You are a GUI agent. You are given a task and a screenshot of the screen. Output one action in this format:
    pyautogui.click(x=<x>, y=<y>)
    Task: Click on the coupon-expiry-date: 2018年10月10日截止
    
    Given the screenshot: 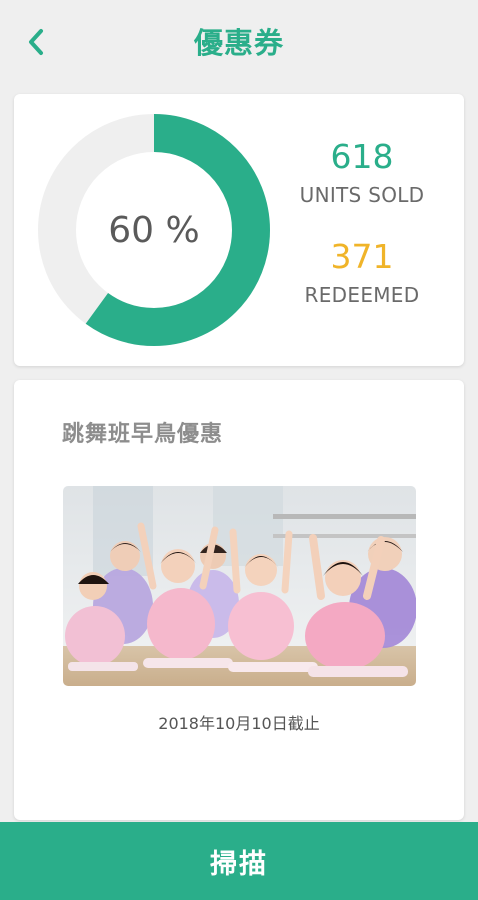 What is the action you would take?
    pyautogui.click(x=239, y=723)
    